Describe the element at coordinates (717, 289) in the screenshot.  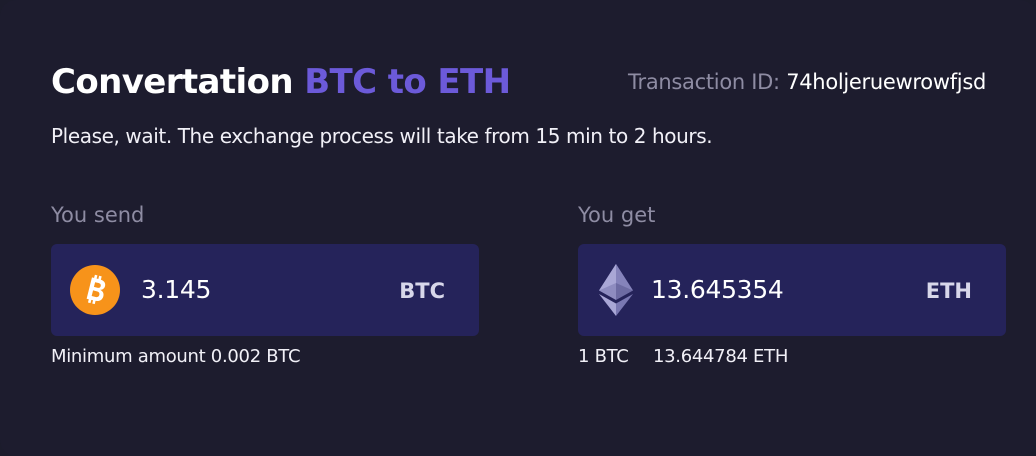
I see `get-amount-value: 13.645354` at that location.